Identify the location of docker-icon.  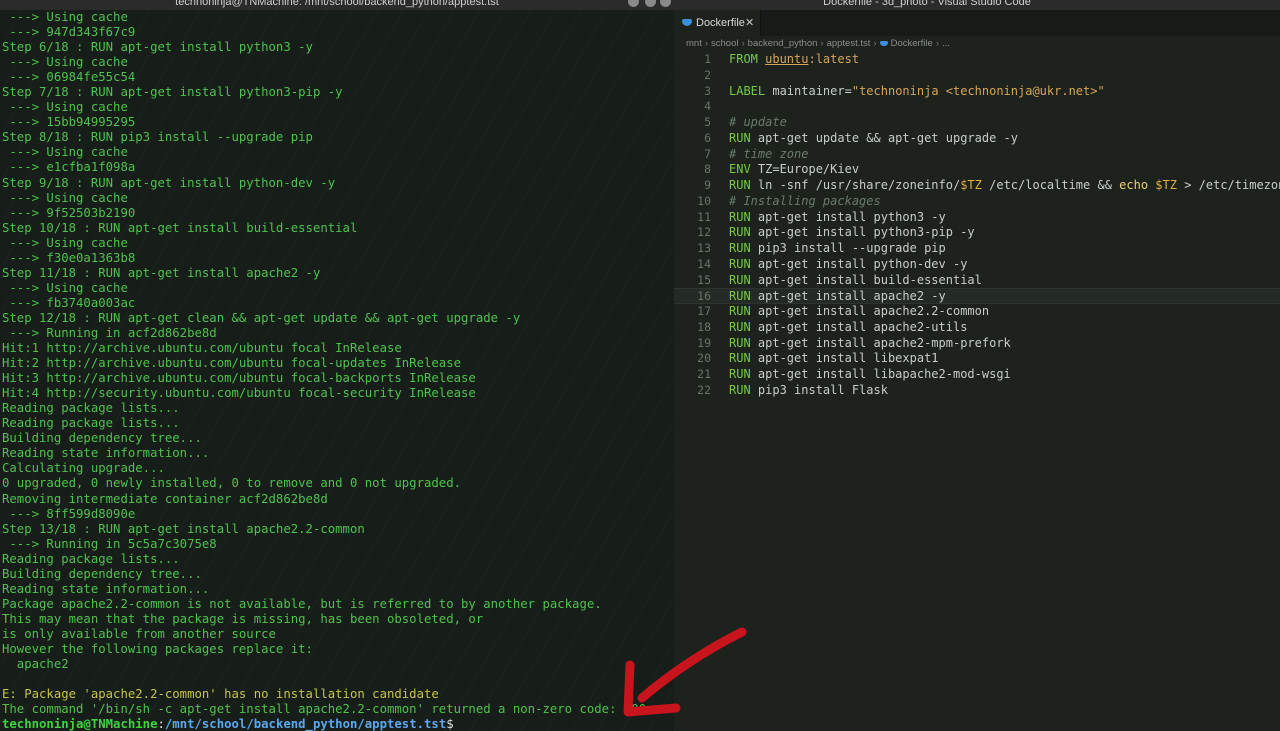
(687, 22).